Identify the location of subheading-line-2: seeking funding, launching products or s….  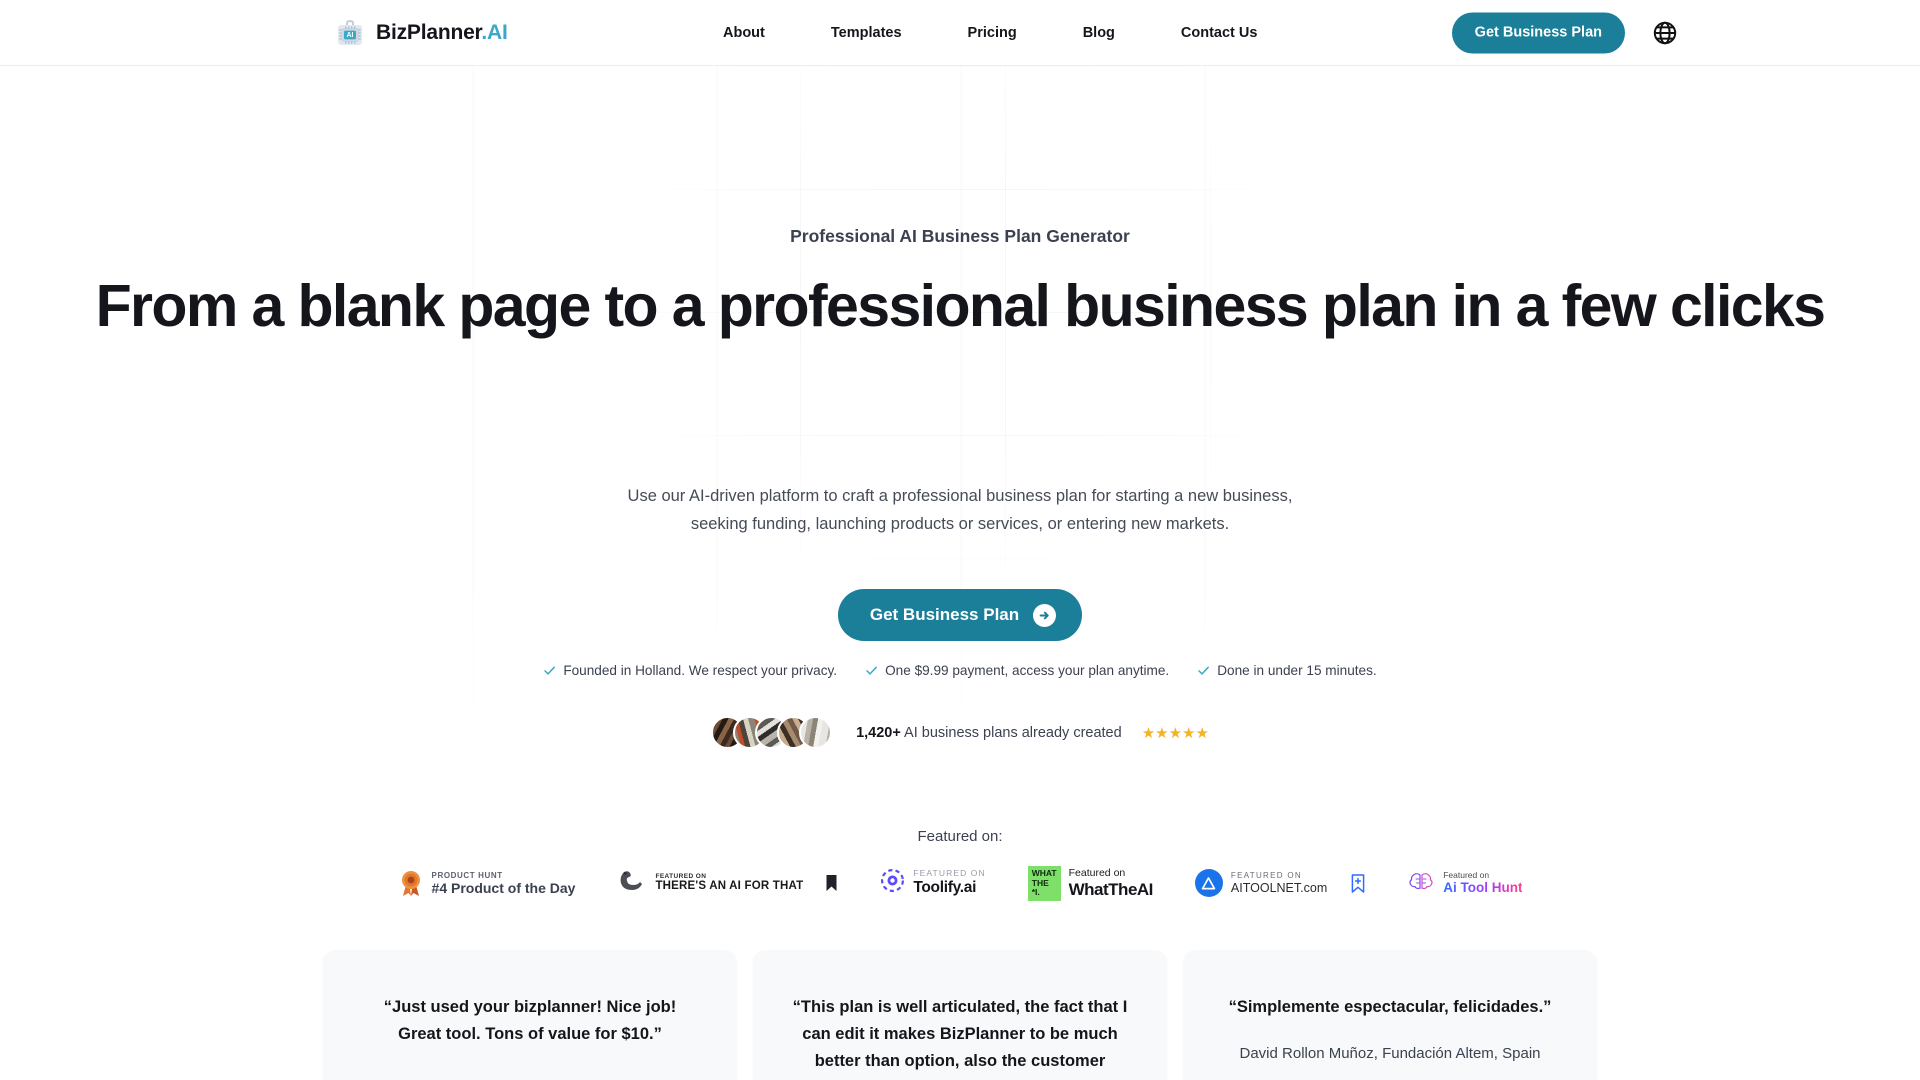
(960, 524).